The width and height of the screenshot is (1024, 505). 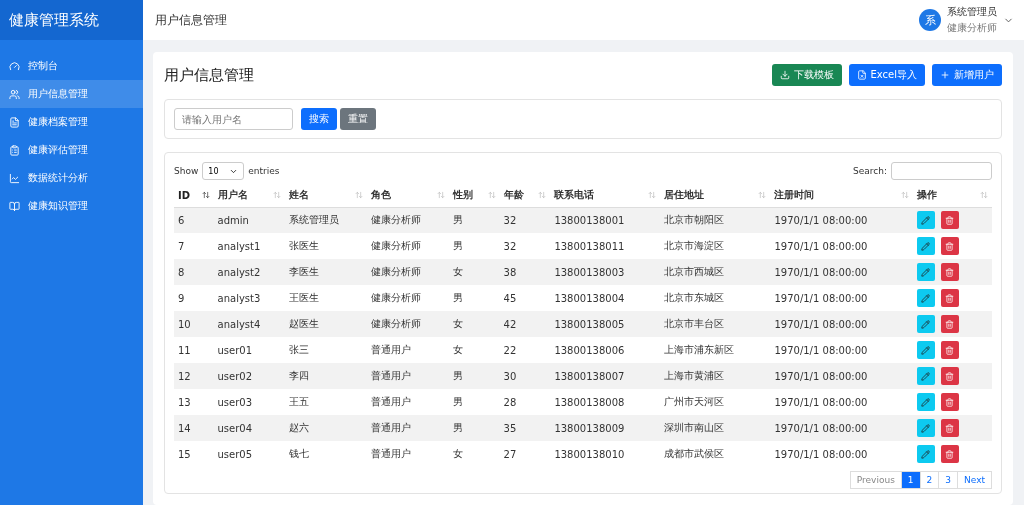 What do you see at coordinates (232, 195) in the screenshot?
I see `column-header: 用户名` at bounding box center [232, 195].